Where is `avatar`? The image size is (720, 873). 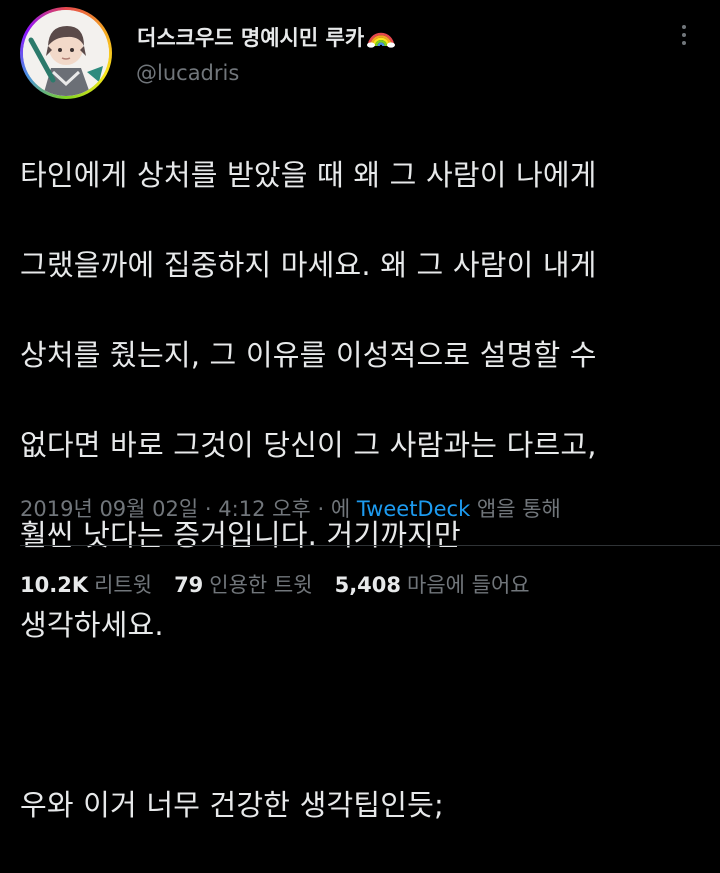 avatar is located at coordinates (66, 53).